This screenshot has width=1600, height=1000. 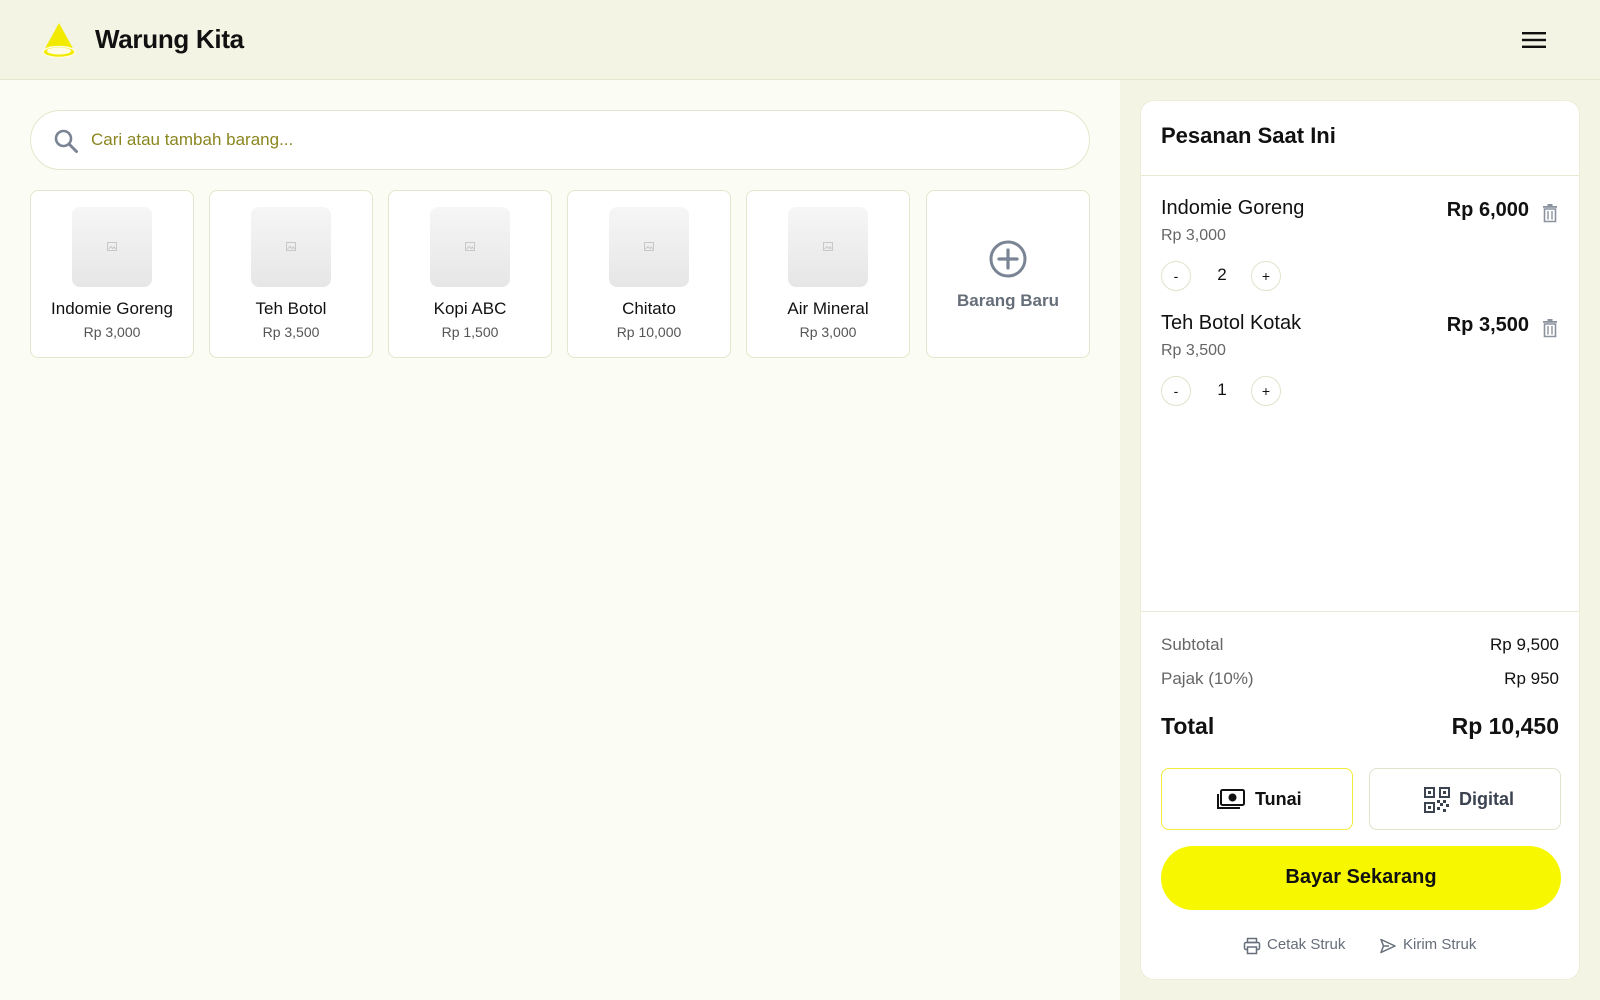 What do you see at coordinates (470, 308) in the screenshot?
I see `product-name: Kopi ABC` at bounding box center [470, 308].